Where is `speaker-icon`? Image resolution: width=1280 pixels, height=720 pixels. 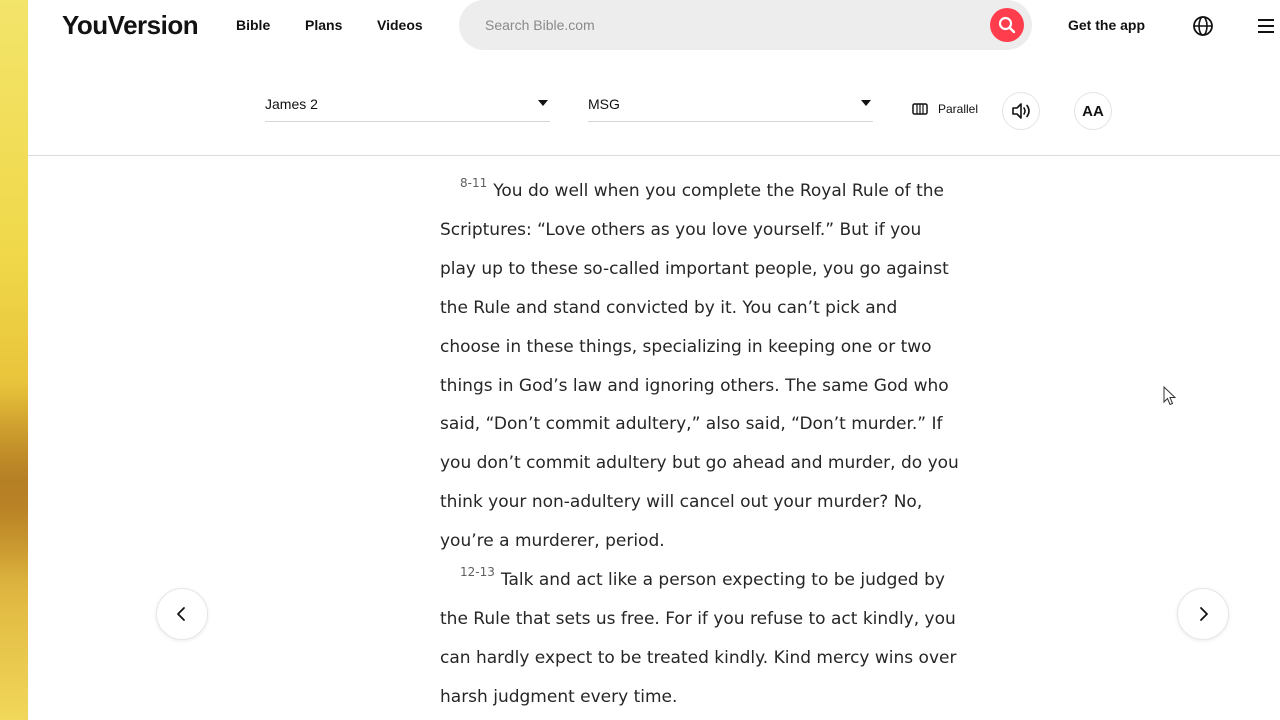
speaker-icon is located at coordinates (1021, 111).